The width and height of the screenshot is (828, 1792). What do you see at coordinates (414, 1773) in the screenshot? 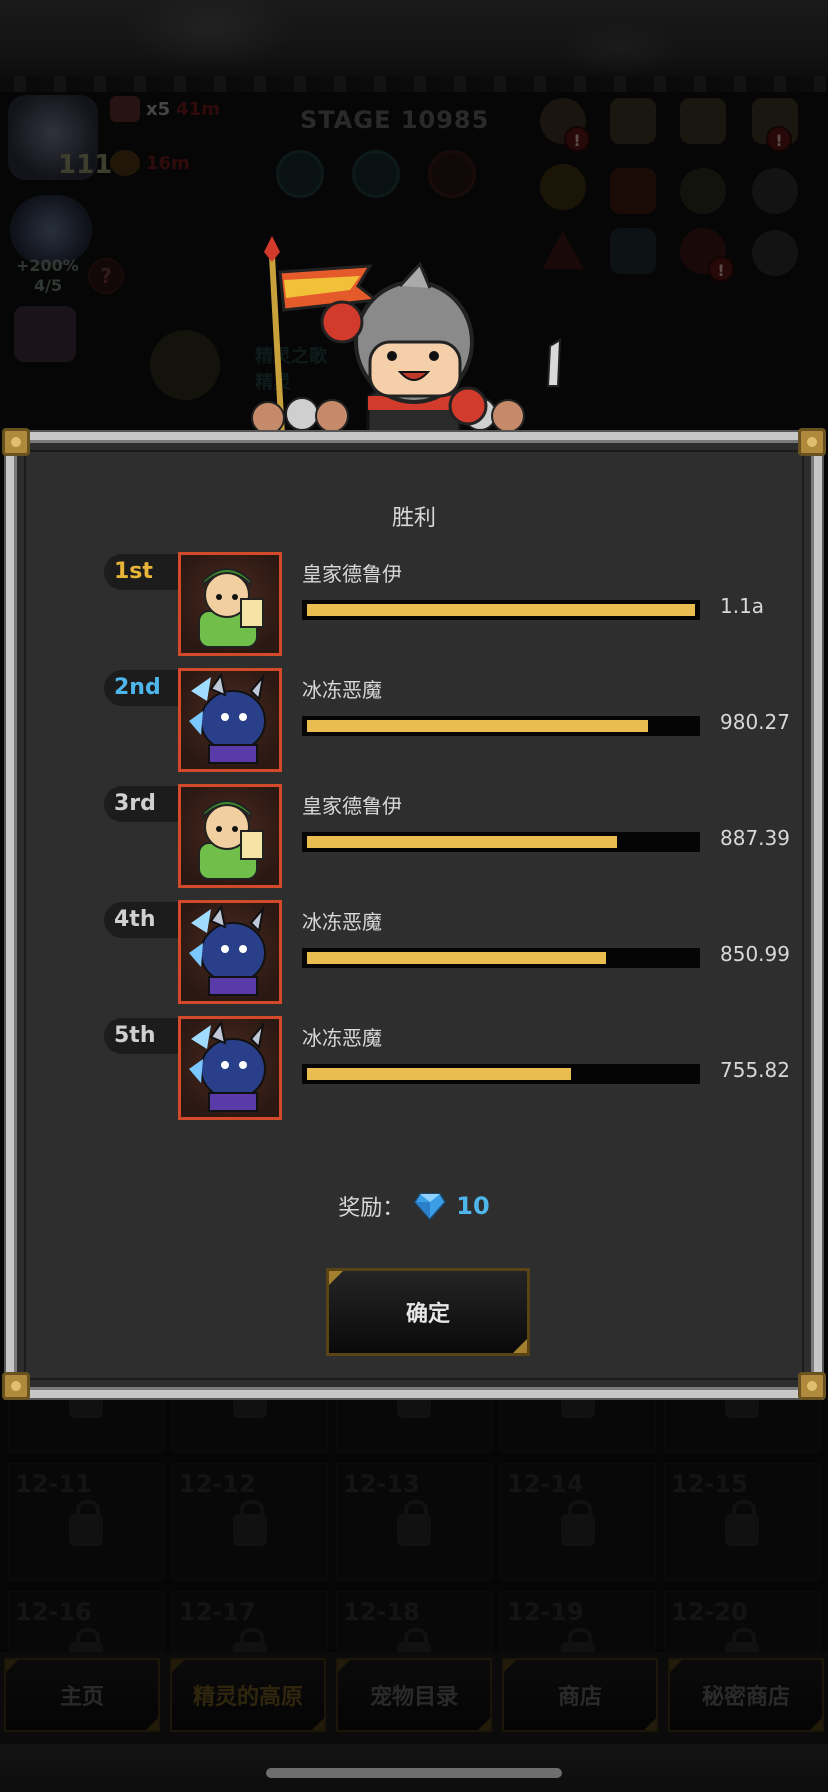
I see `home-indicator` at bounding box center [414, 1773].